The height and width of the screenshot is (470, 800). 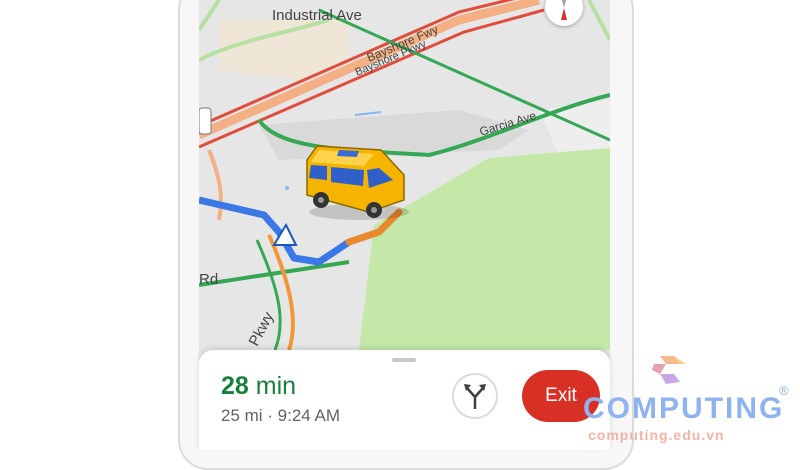 I want to click on fork-arrows-icon, so click(x=475, y=396).